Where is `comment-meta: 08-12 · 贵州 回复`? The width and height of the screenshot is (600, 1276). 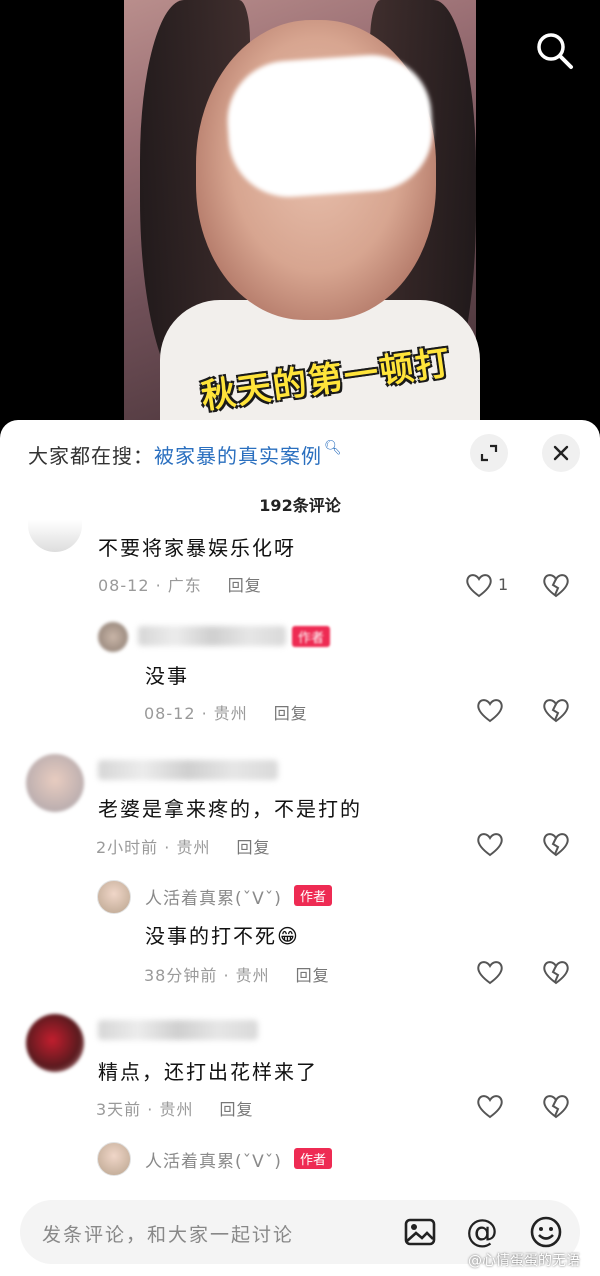 comment-meta: 08-12 · 贵州 回复 is located at coordinates (226, 712).